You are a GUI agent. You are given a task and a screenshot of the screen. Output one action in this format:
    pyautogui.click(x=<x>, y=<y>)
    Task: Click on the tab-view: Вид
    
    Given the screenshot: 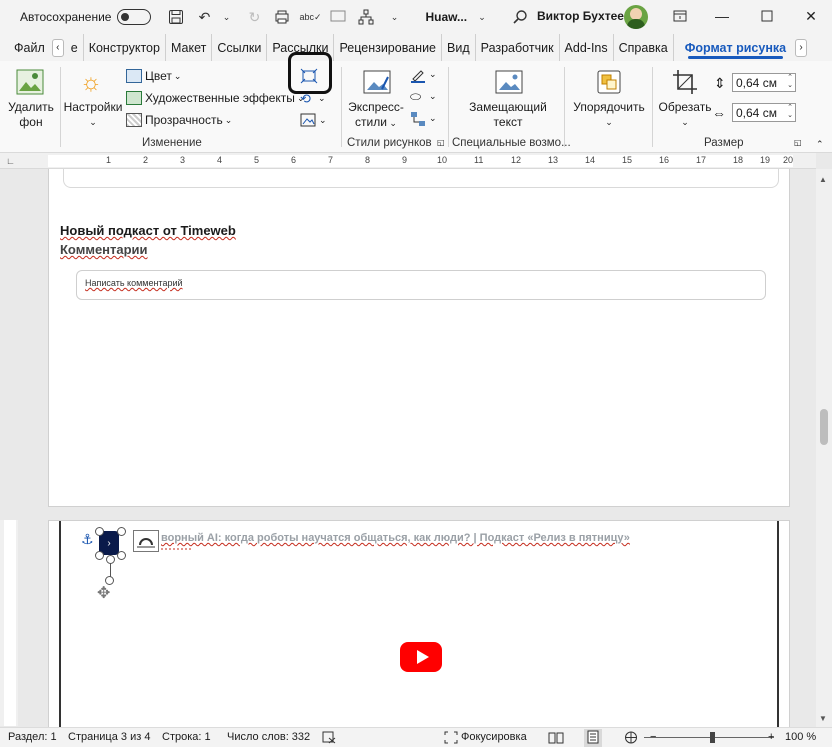 What is the action you would take?
    pyautogui.click(x=459, y=47)
    